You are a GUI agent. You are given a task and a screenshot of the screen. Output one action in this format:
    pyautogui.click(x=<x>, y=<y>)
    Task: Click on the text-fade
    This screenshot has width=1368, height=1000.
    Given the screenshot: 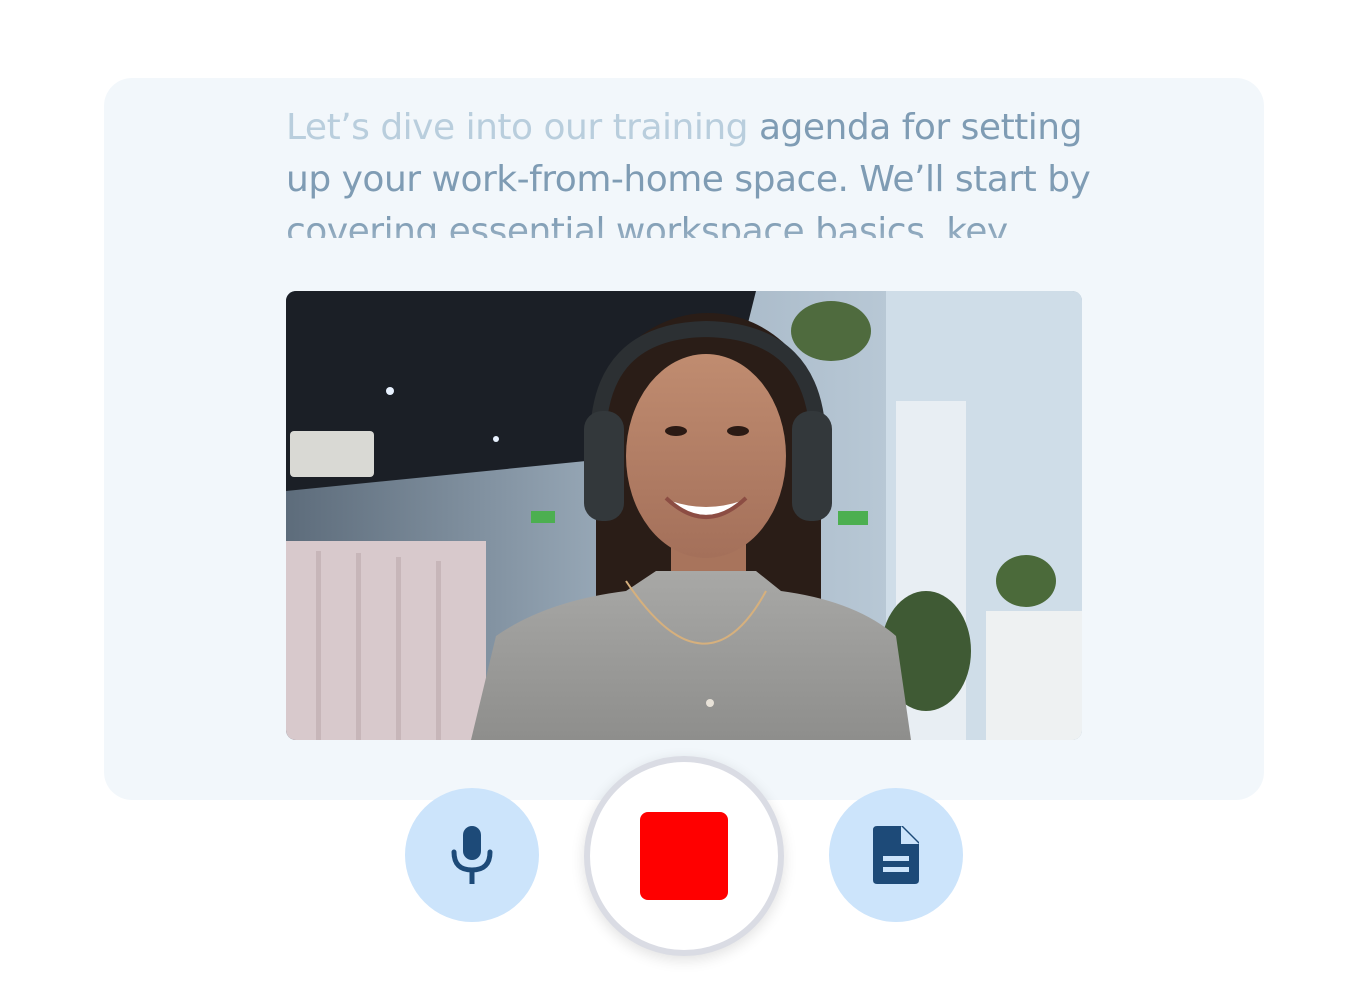 What is the action you would take?
    pyautogui.click(x=691, y=229)
    